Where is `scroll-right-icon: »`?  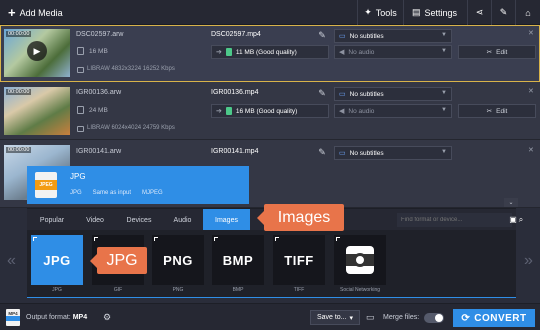 scroll-right-icon: » is located at coordinates (528, 261).